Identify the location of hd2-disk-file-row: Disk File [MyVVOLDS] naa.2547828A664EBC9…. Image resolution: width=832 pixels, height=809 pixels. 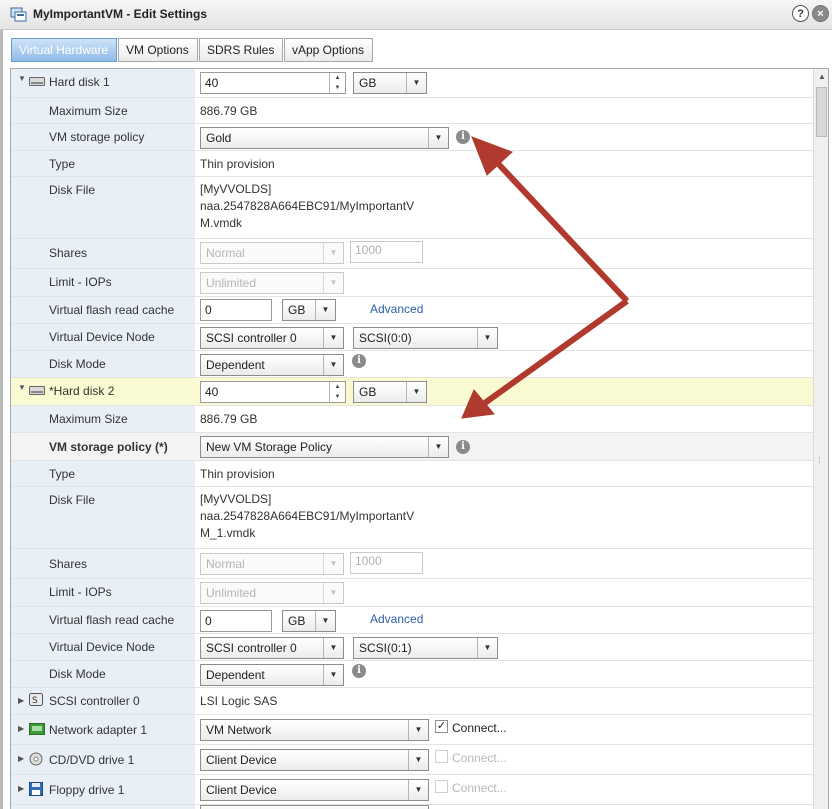
(412, 518).